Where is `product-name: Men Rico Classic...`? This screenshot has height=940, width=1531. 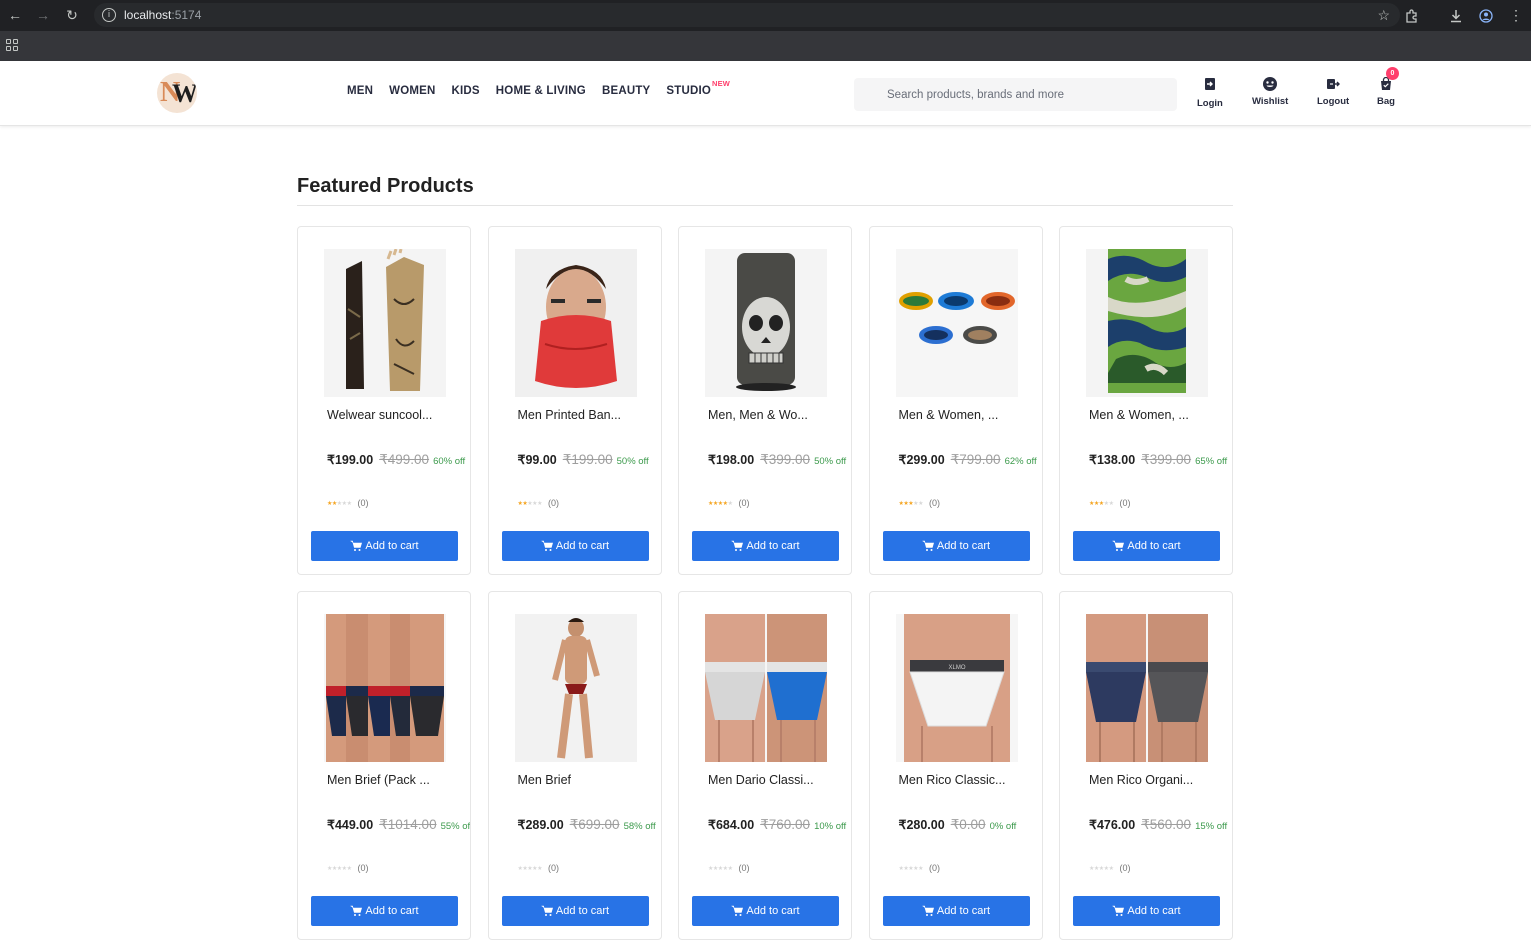
product-name: Men Rico Classic... is located at coordinates (961, 780).